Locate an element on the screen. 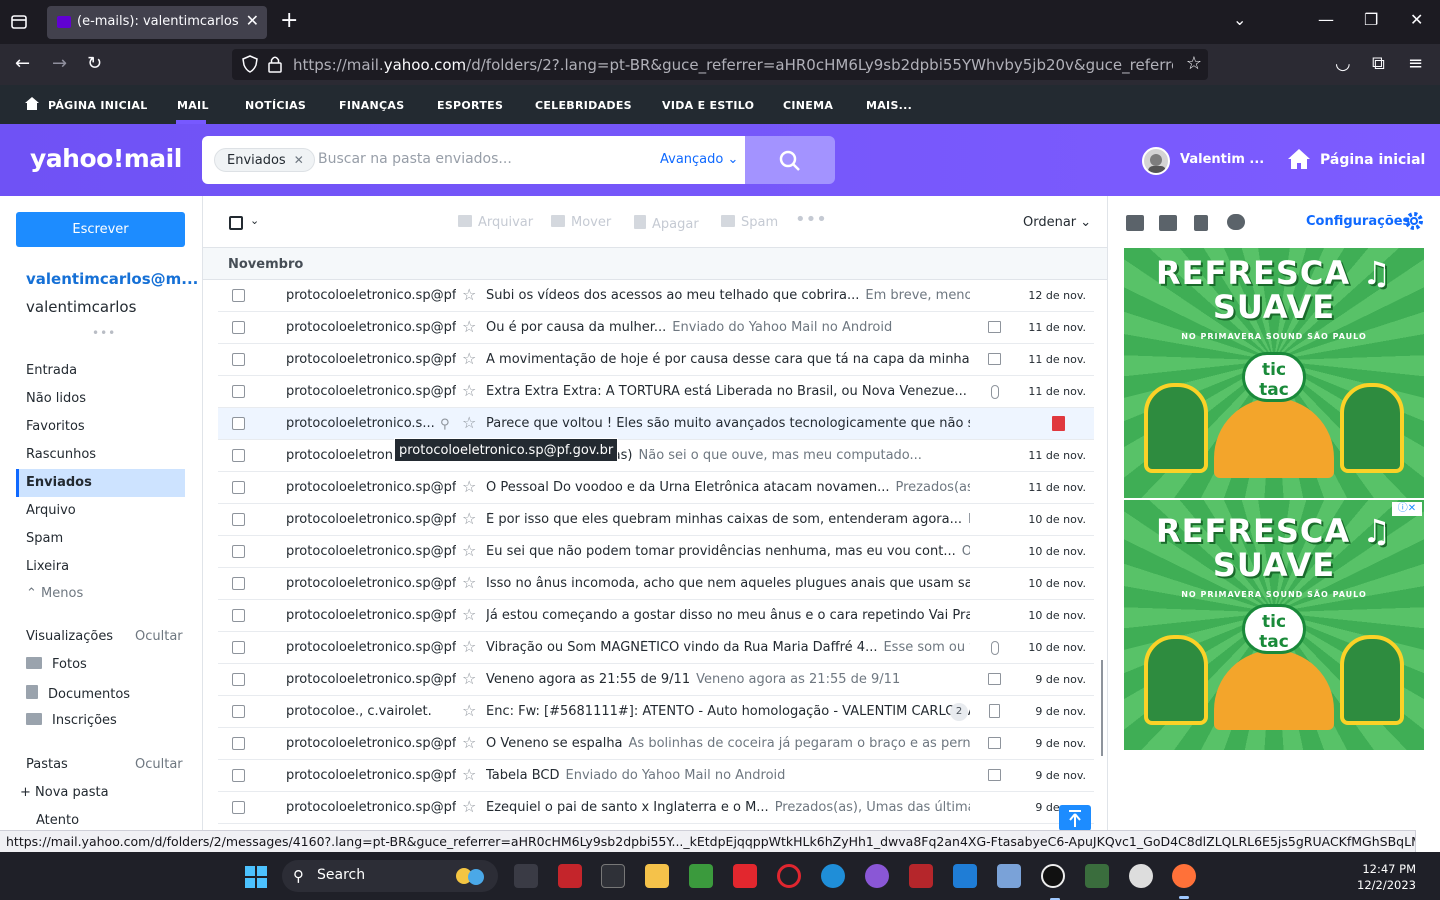 Image resolution: width=1440 pixels, height=900 pixels. tracking-shield-icon is located at coordinates (250, 64).